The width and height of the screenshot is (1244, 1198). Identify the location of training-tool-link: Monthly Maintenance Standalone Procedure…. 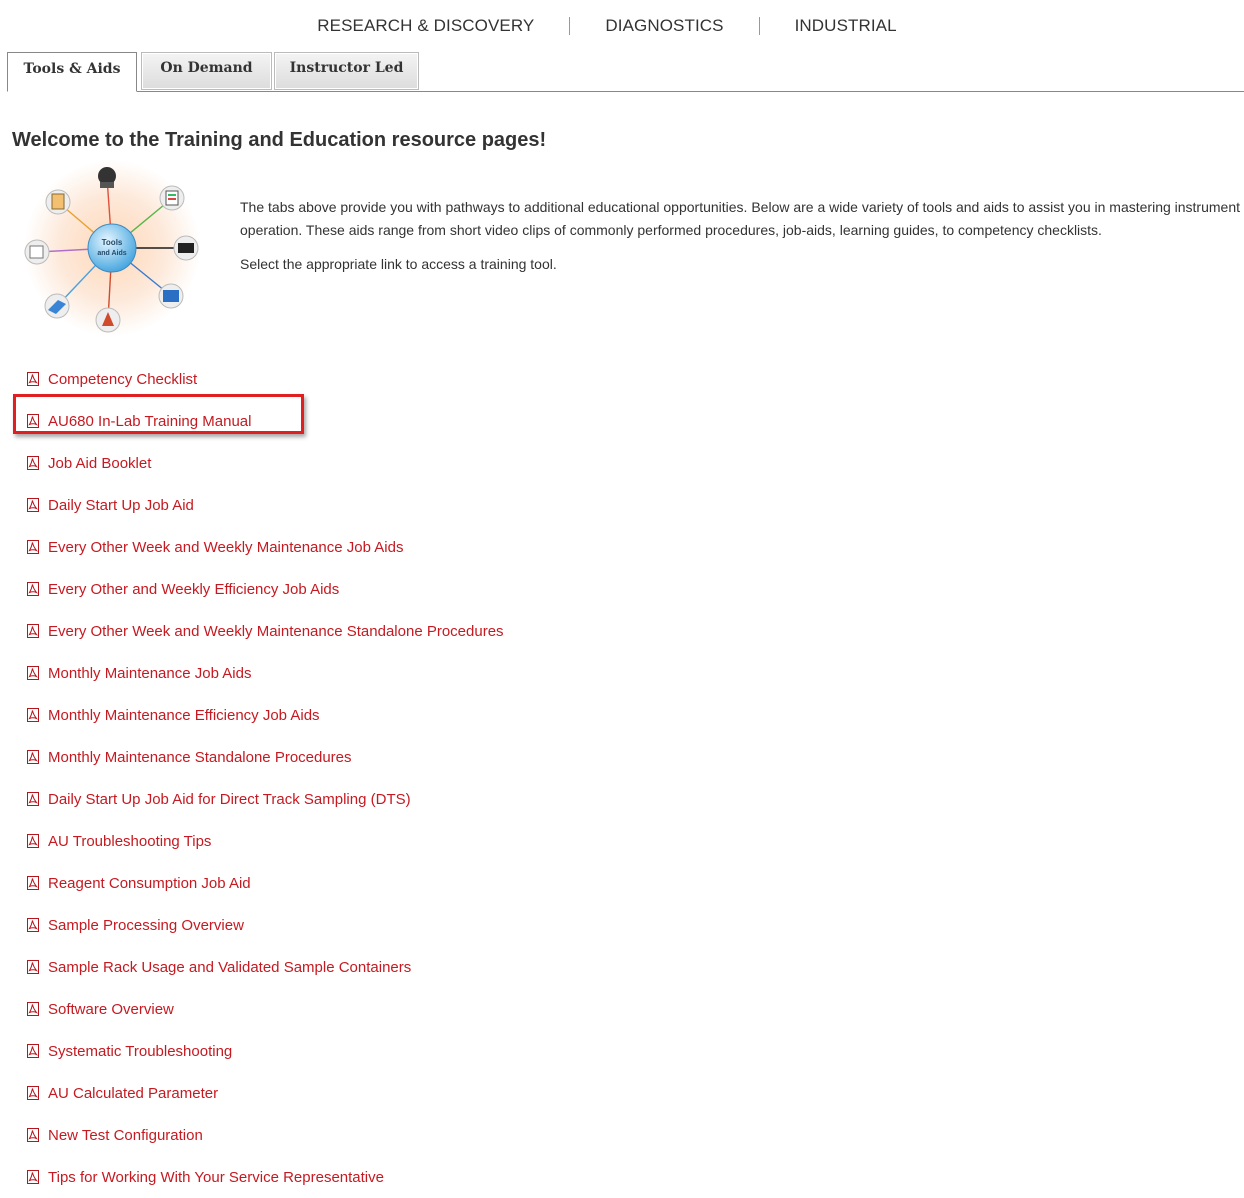
(200, 757).